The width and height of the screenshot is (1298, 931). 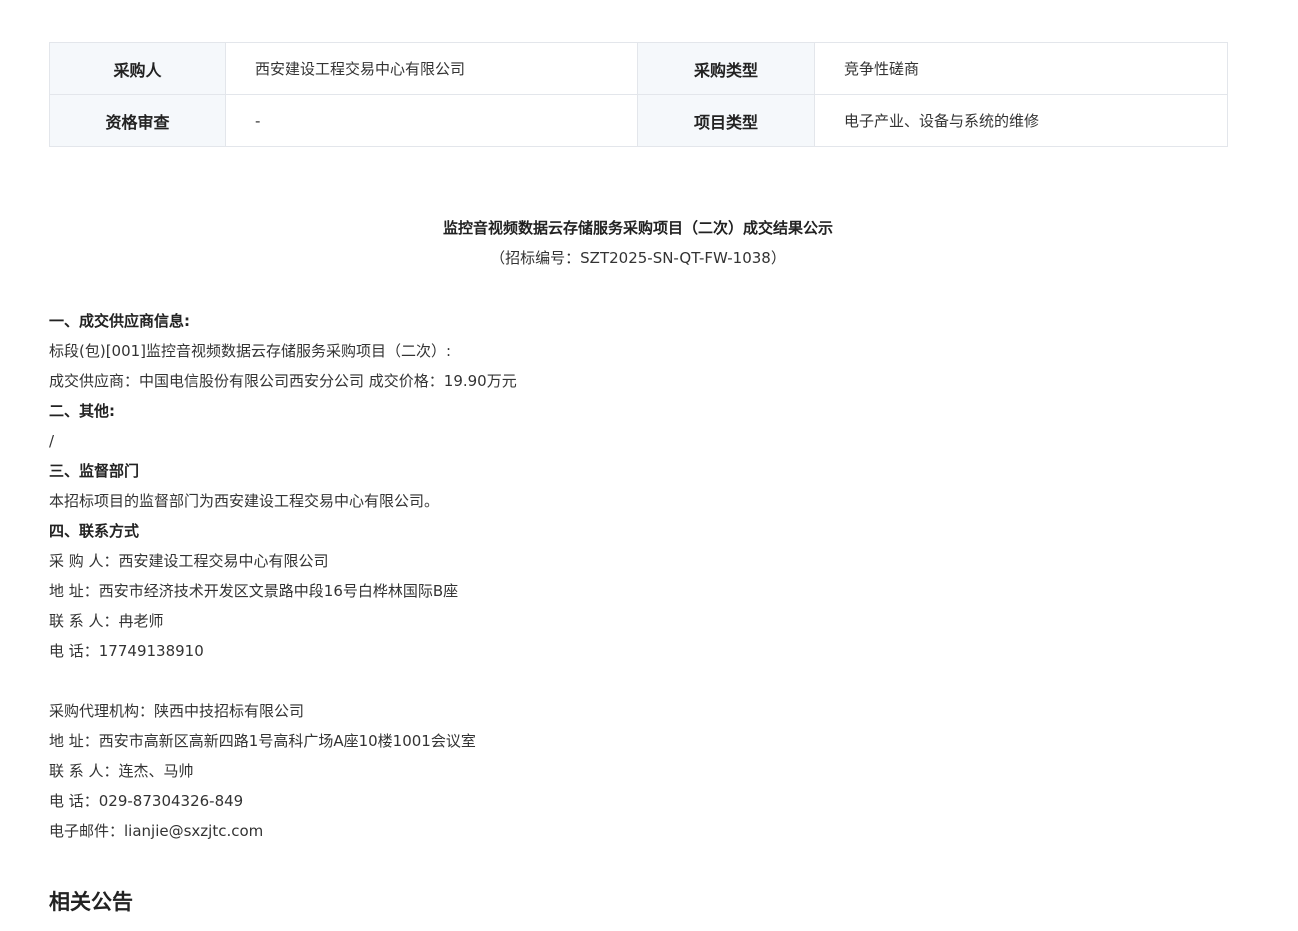 I want to click on buyer-address-line: 地 址：西安市经济技术开发区文景路中段16号白桦林国际B座, so click(x=254, y=591).